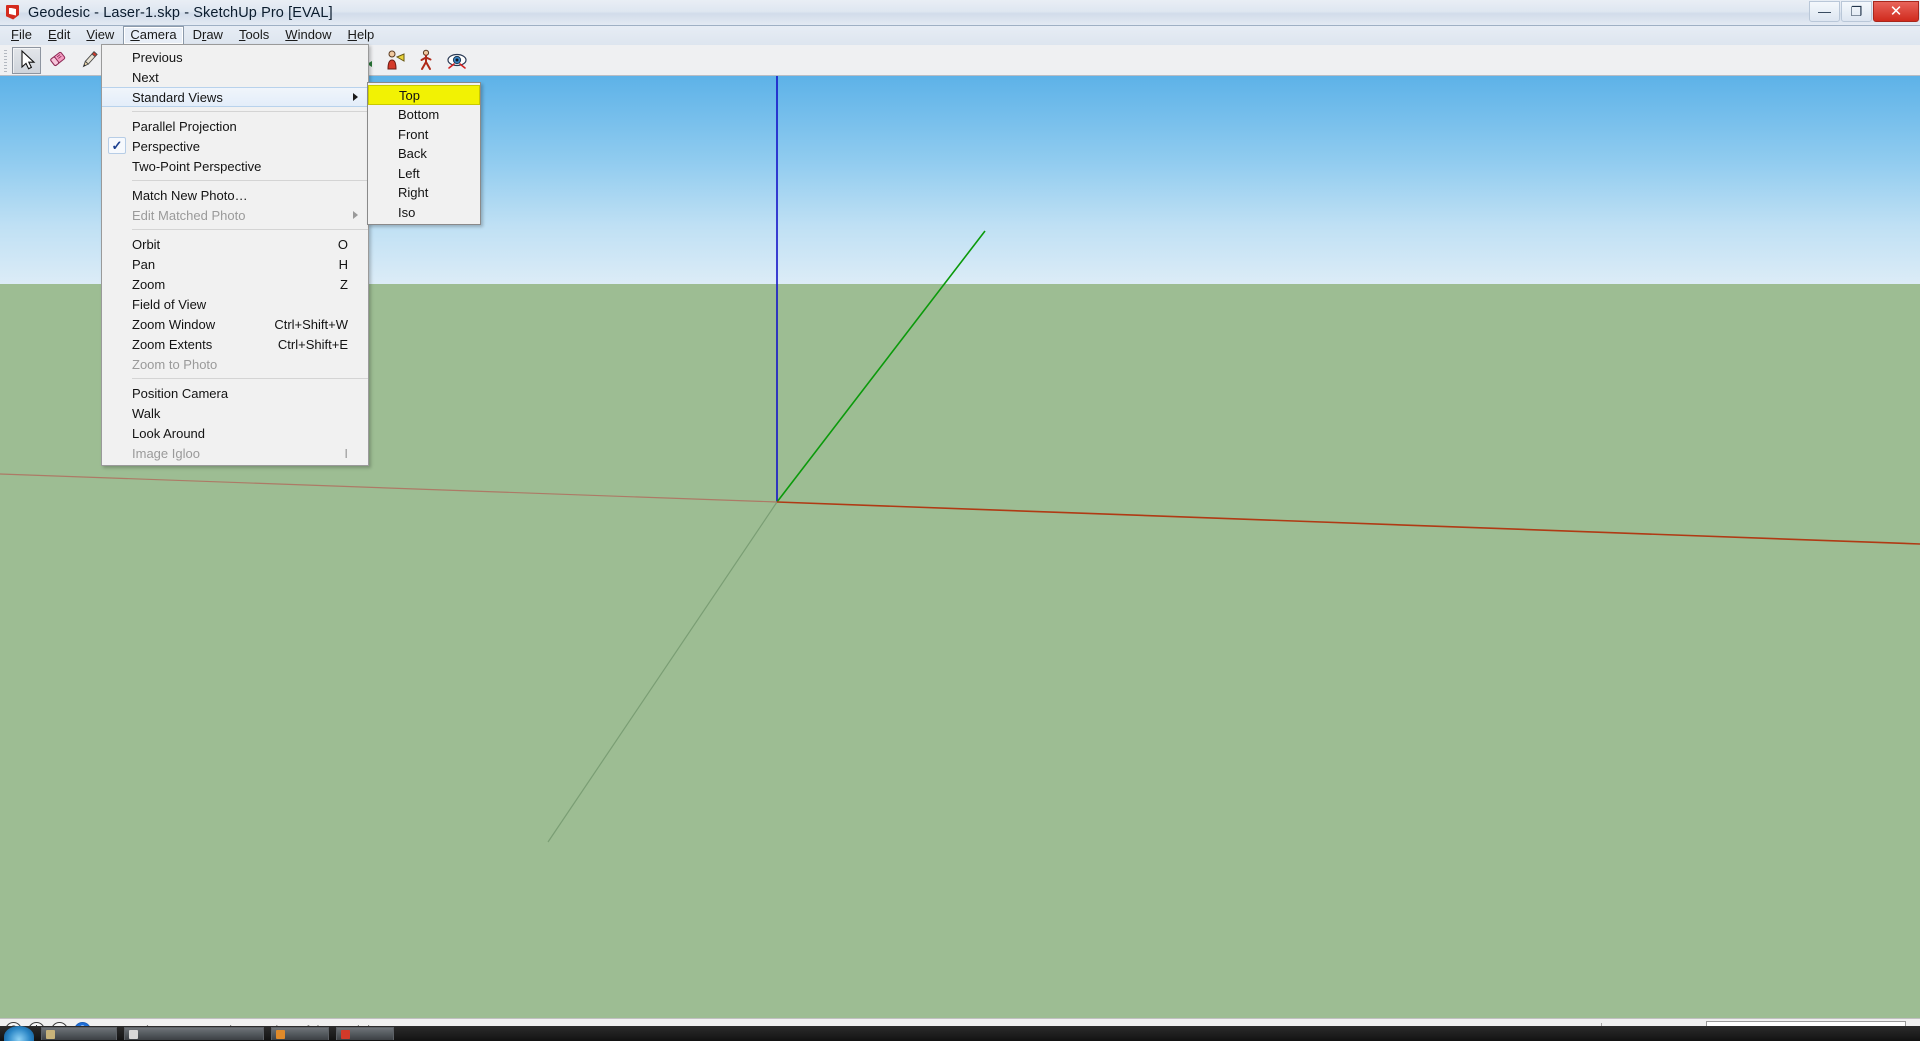 This screenshot has height=1041, width=1920. Describe the element at coordinates (424, 174) in the screenshot. I see `submenu-item-left: Left` at that location.